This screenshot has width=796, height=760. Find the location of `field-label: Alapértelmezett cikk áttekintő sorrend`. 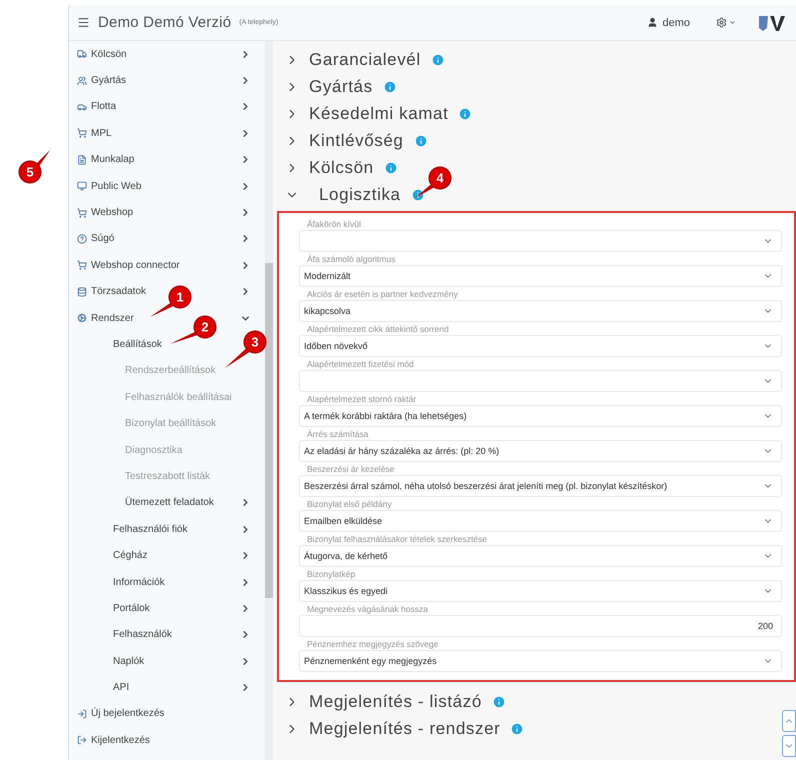

field-label: Alapértelmezett cikk áttekintő sorrend is located at coordinates (378, 329).